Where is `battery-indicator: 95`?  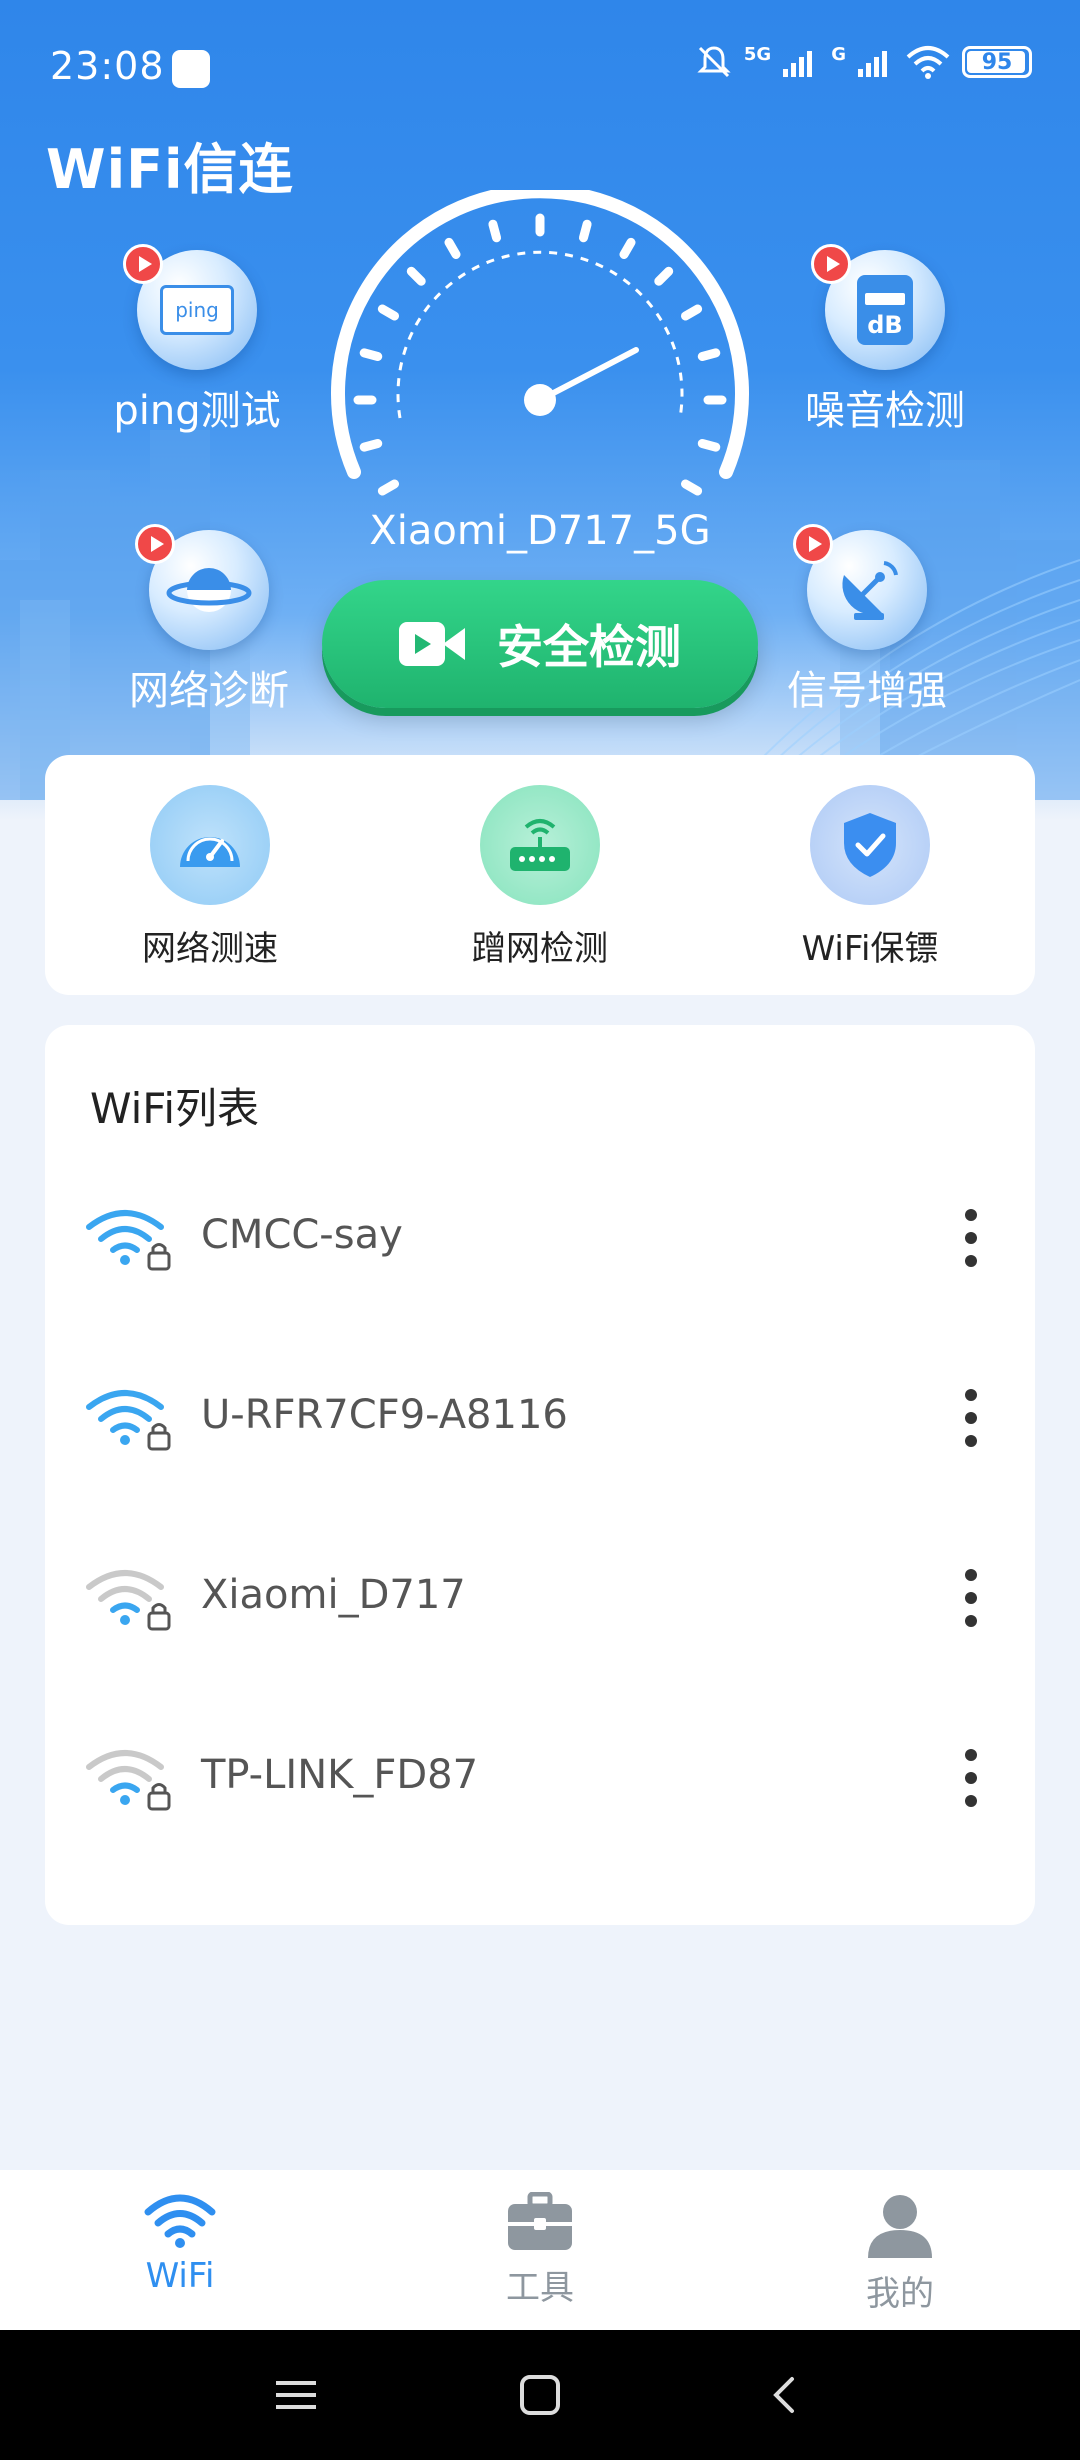
battery-indicator: 95 is located at coordinates (997, 62).